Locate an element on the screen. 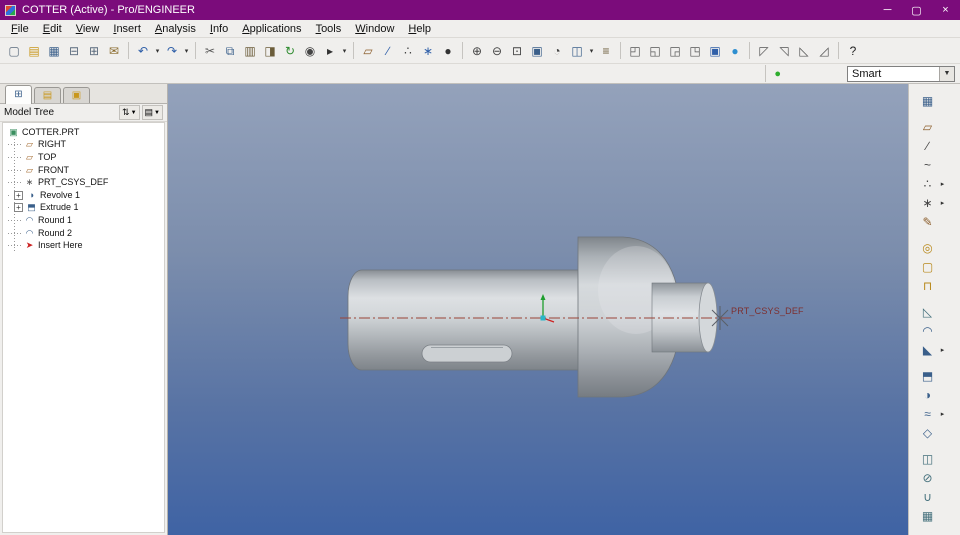  print-button: ⊟ is located at coordinates (74, 50).